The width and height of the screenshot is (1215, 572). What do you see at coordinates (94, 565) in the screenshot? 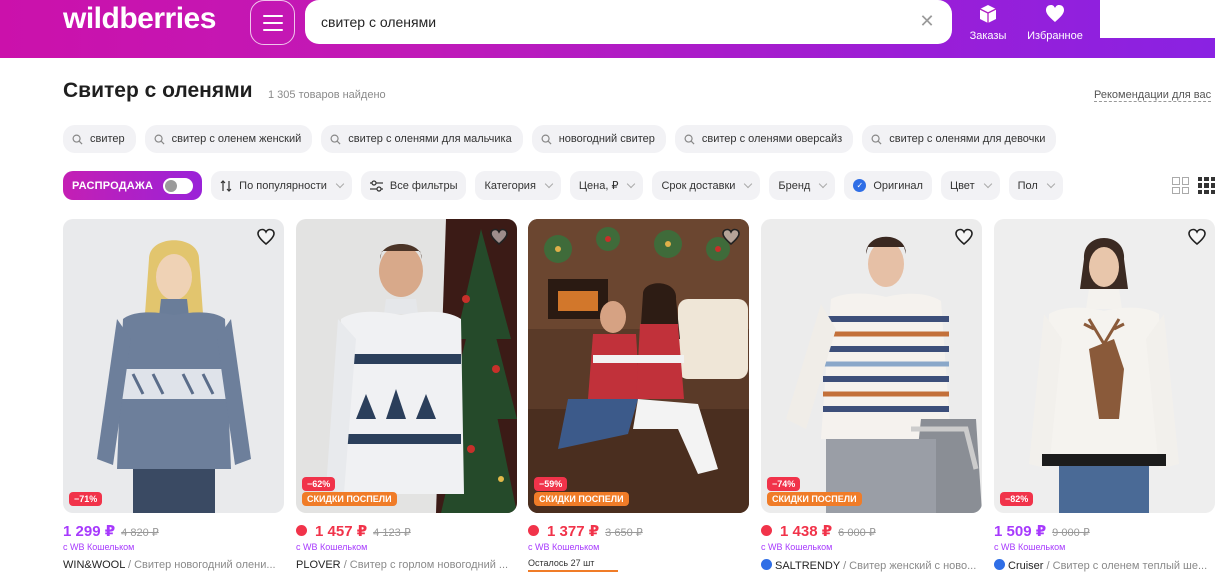
I see `brand-name: WIN&WOOL` at bounding box center [94, 565].